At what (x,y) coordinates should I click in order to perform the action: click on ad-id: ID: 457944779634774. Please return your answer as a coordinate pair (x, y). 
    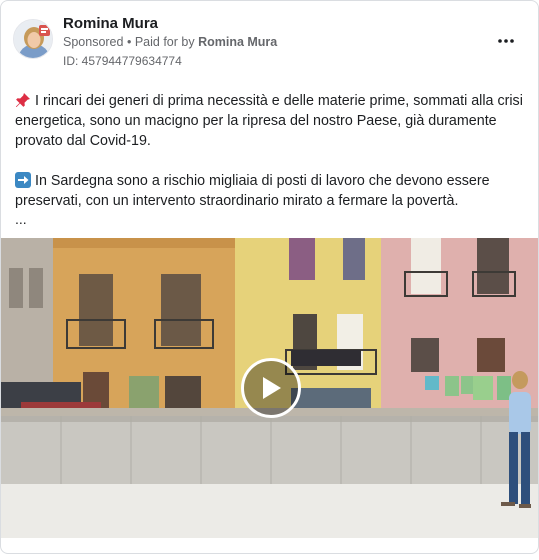
    Looking at the image, I should click on (122, 61).